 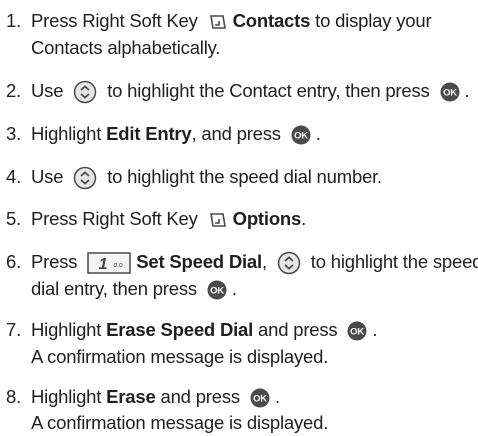 I want to click on step-number: 2., so click(x=14, y=90).